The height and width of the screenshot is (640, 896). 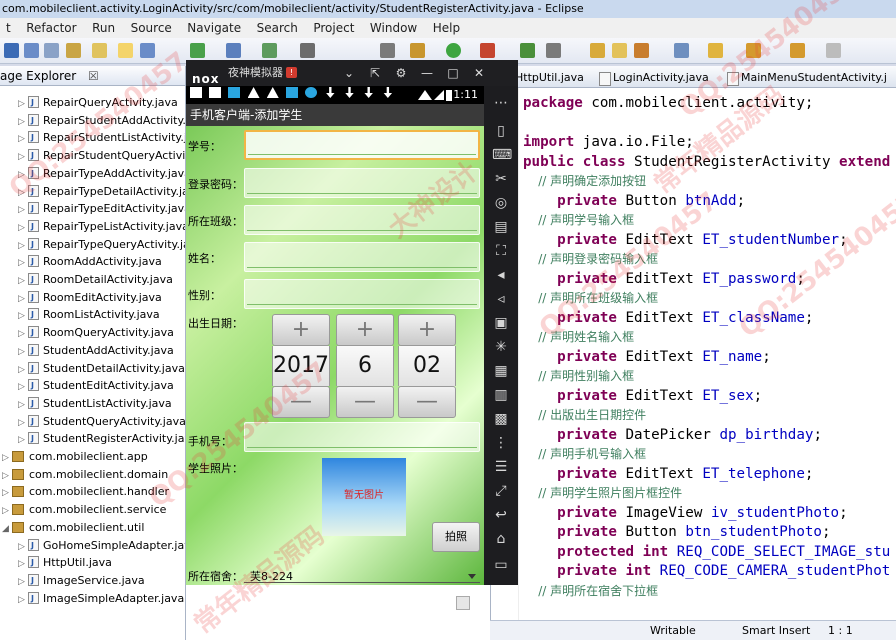 What do you see at coordinates (101, 192) in the screenshot?
I see `tree-file-item: ▷ RepairTypeDetailActivity.jav` at bounding box center [101, 192].